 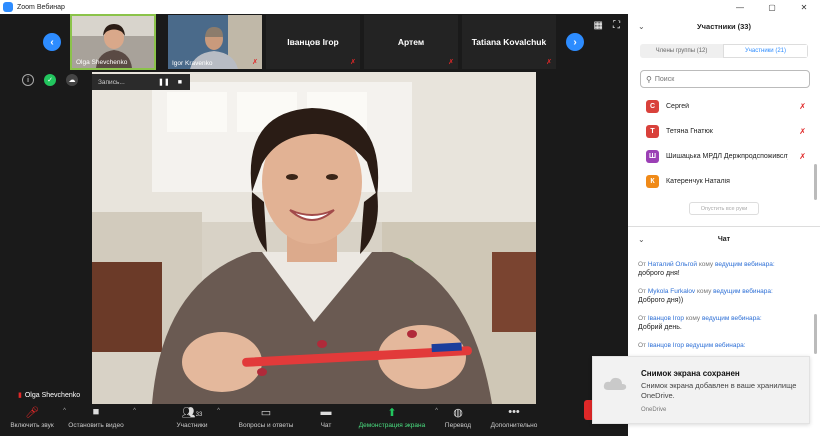 I want to click on video-camera-icon: ■, so click(x=96, y=412).